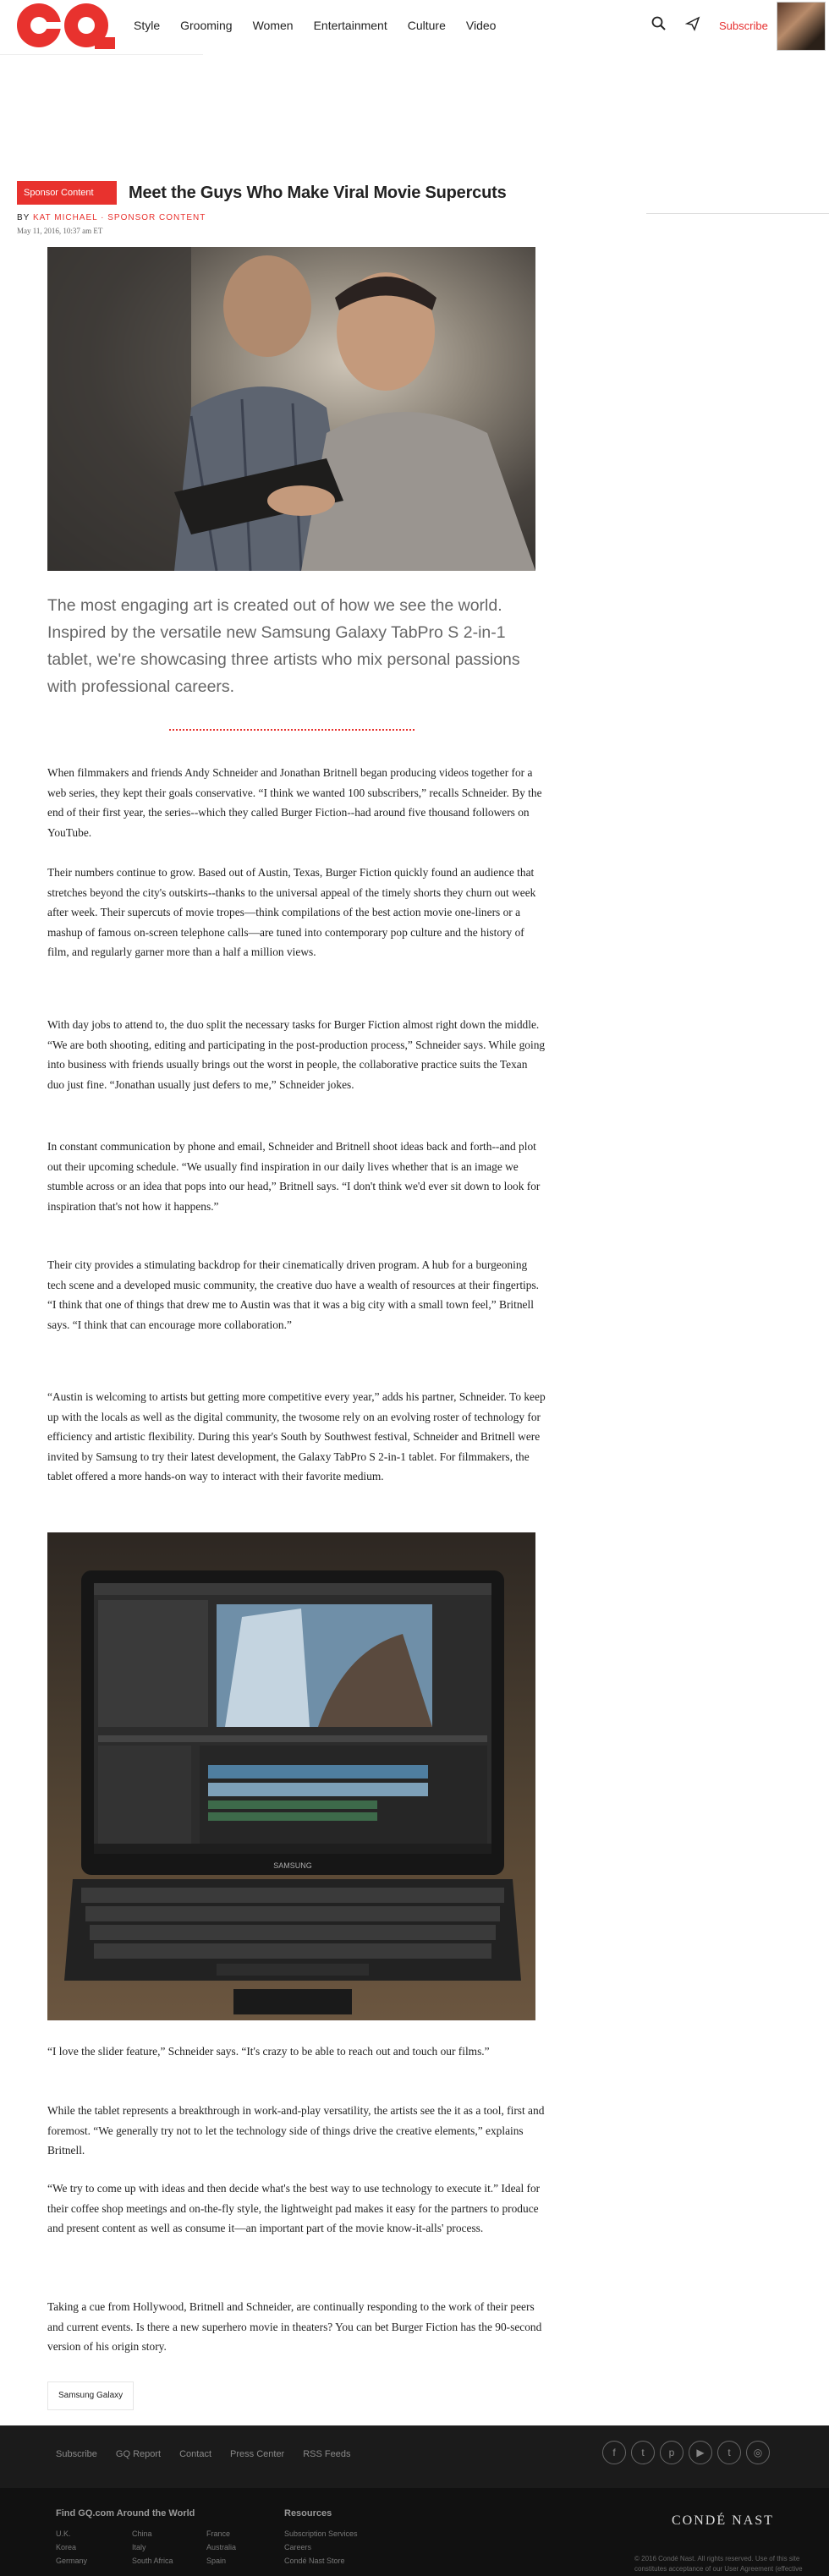 This screenshot has height=2576, width=829. Describe the element at coordinates (701, 2452) in the screenshot. I see `youtube-icon: ▶` at that location.